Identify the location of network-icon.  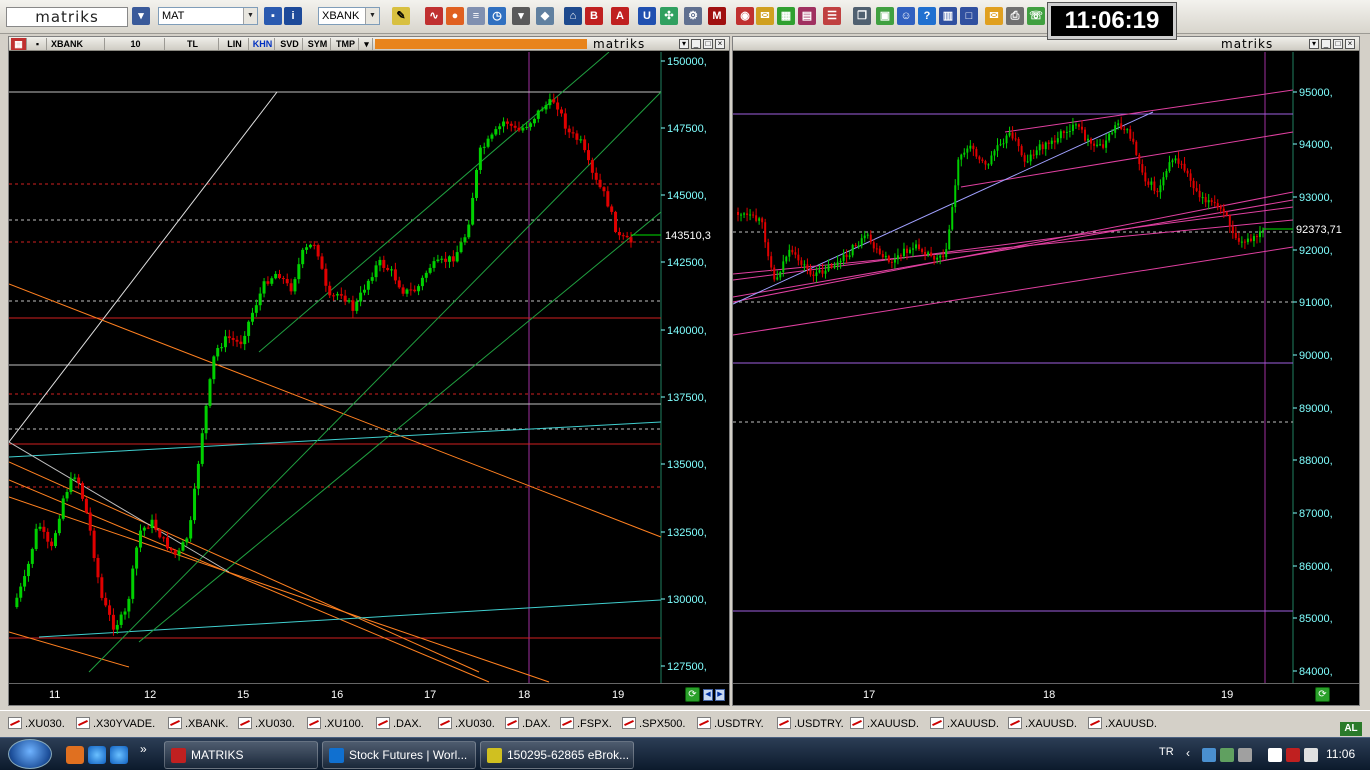
(1209, 755).